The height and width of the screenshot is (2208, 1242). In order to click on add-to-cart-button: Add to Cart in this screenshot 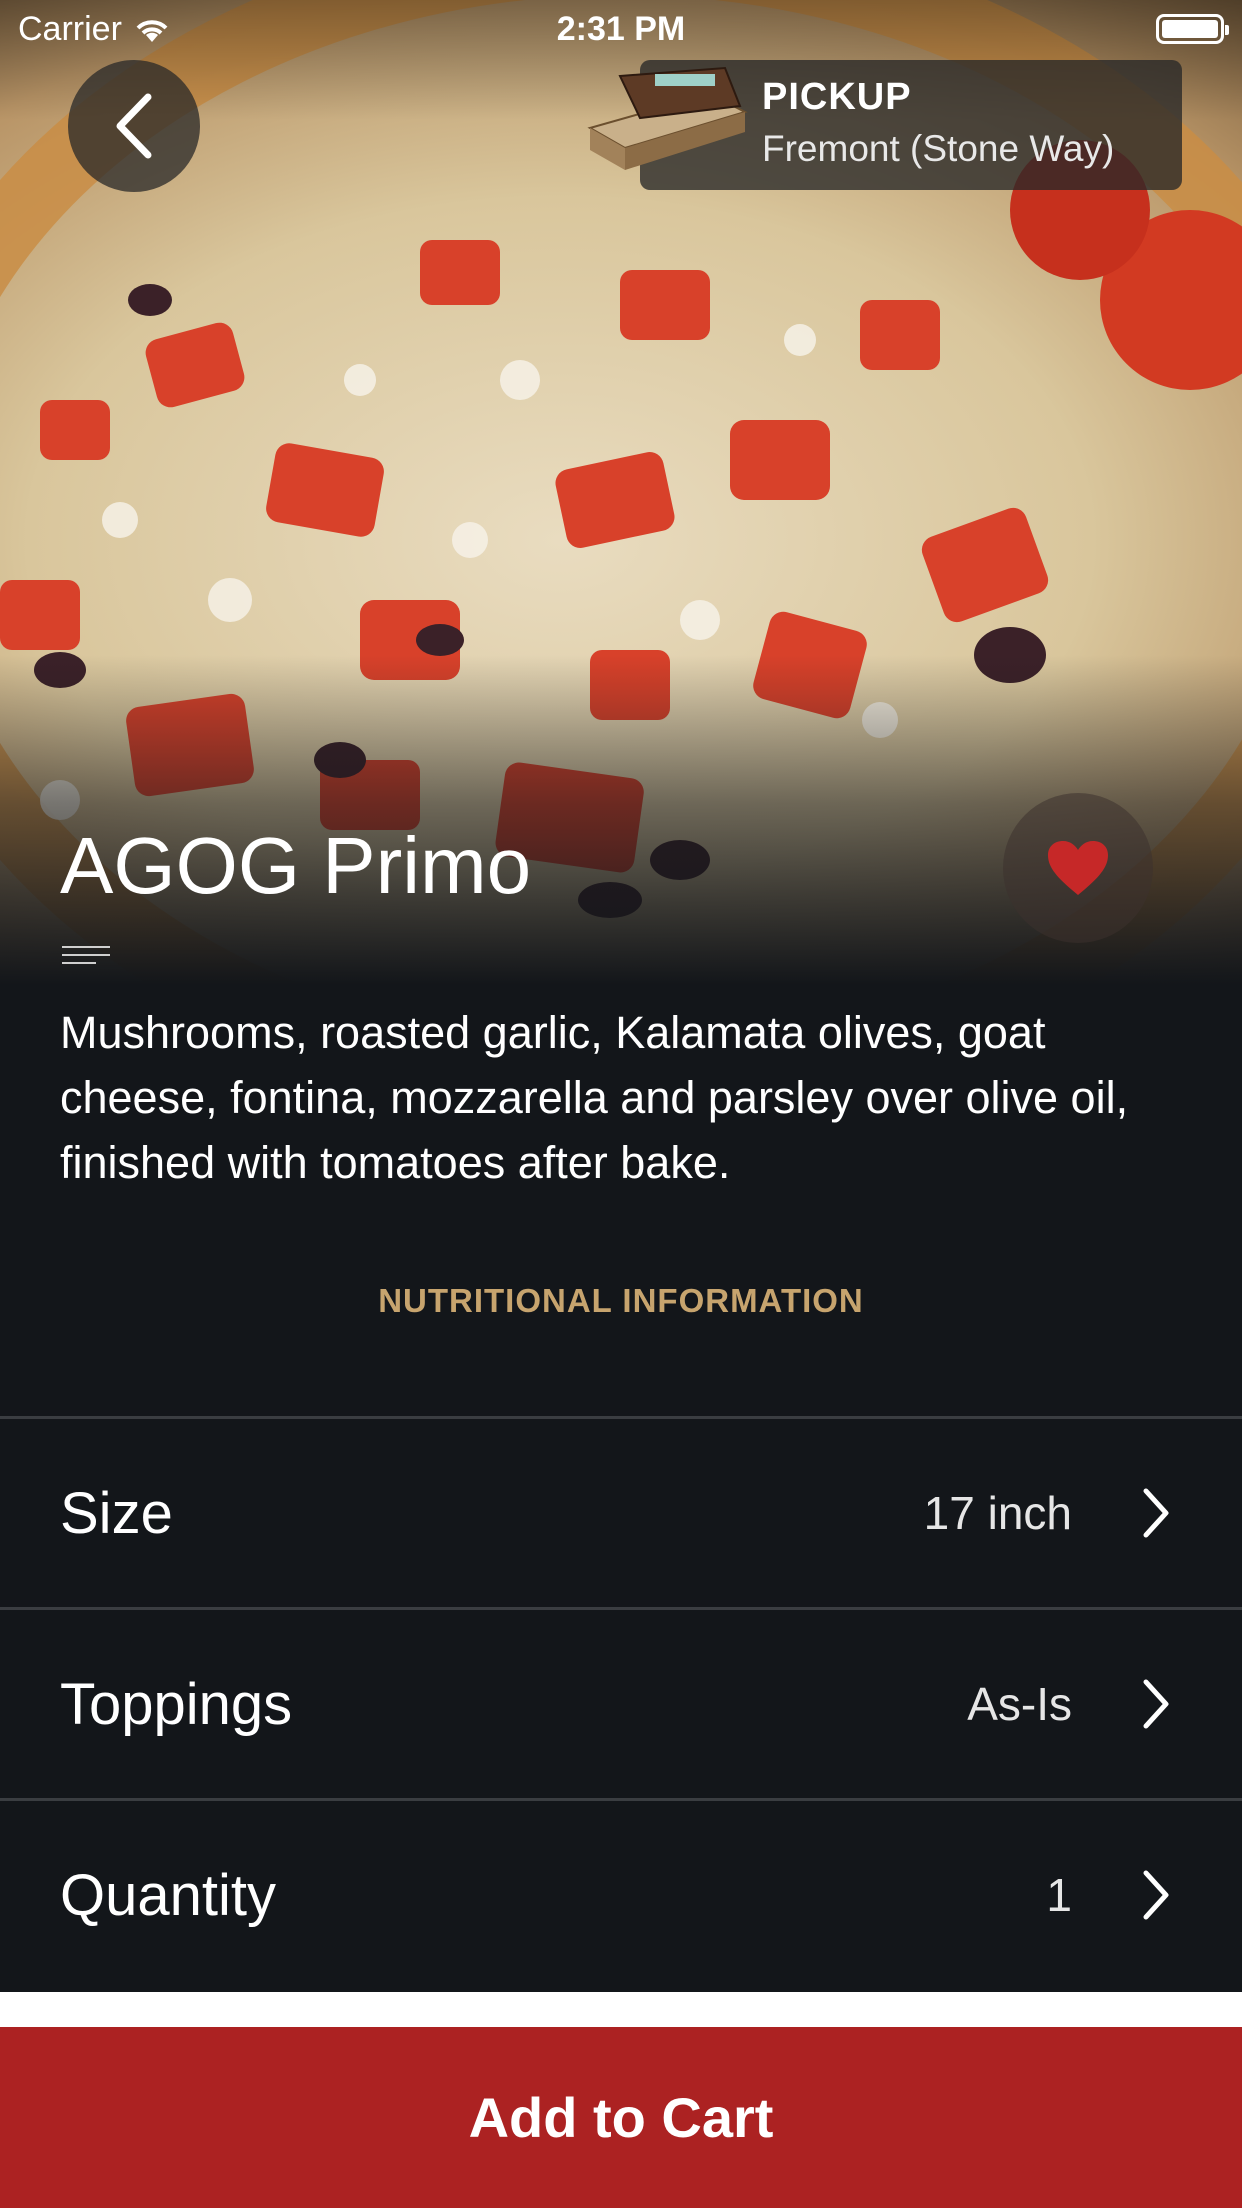, I will do `click(621, 2117)`.